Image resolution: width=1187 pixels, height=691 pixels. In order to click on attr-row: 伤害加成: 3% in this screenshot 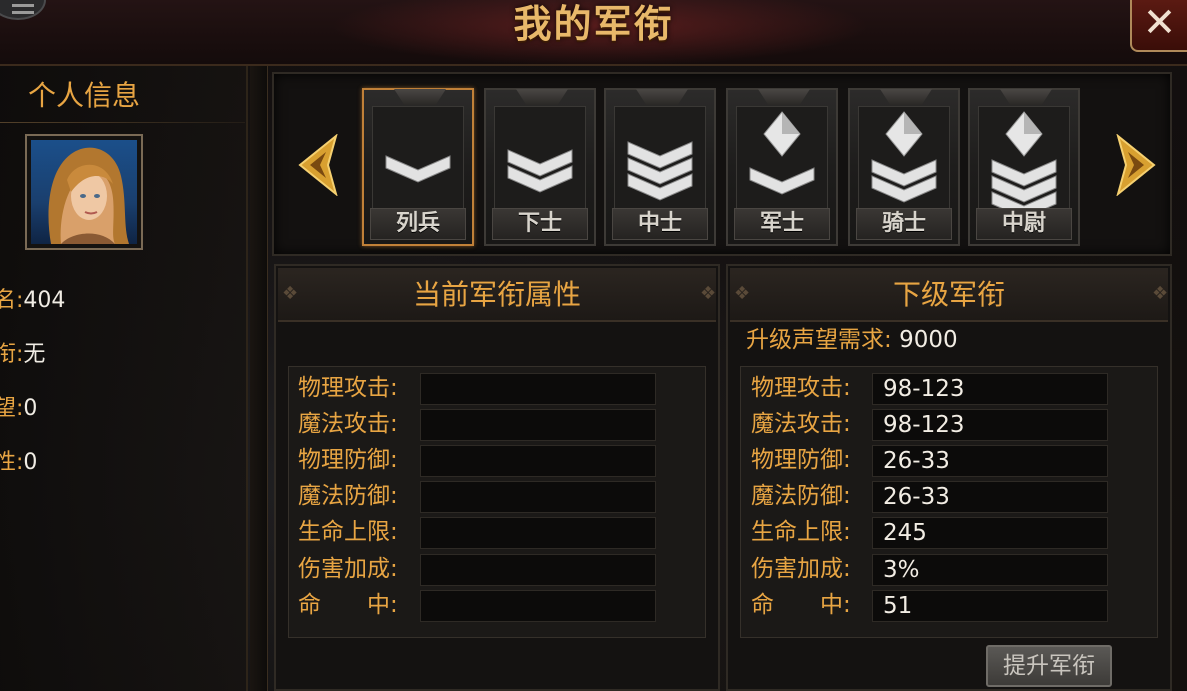, I will do `click(929, 569)`.